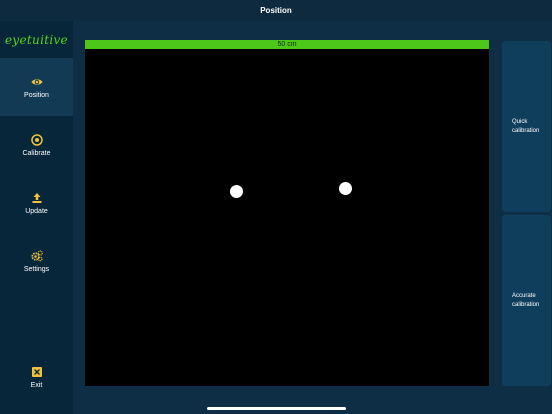 The height and width of the screenshot is (414, 552). What do you see at coordinates (36, 255) in the screenshot?
I see `gears-icon` at bounding box center [36, 255].